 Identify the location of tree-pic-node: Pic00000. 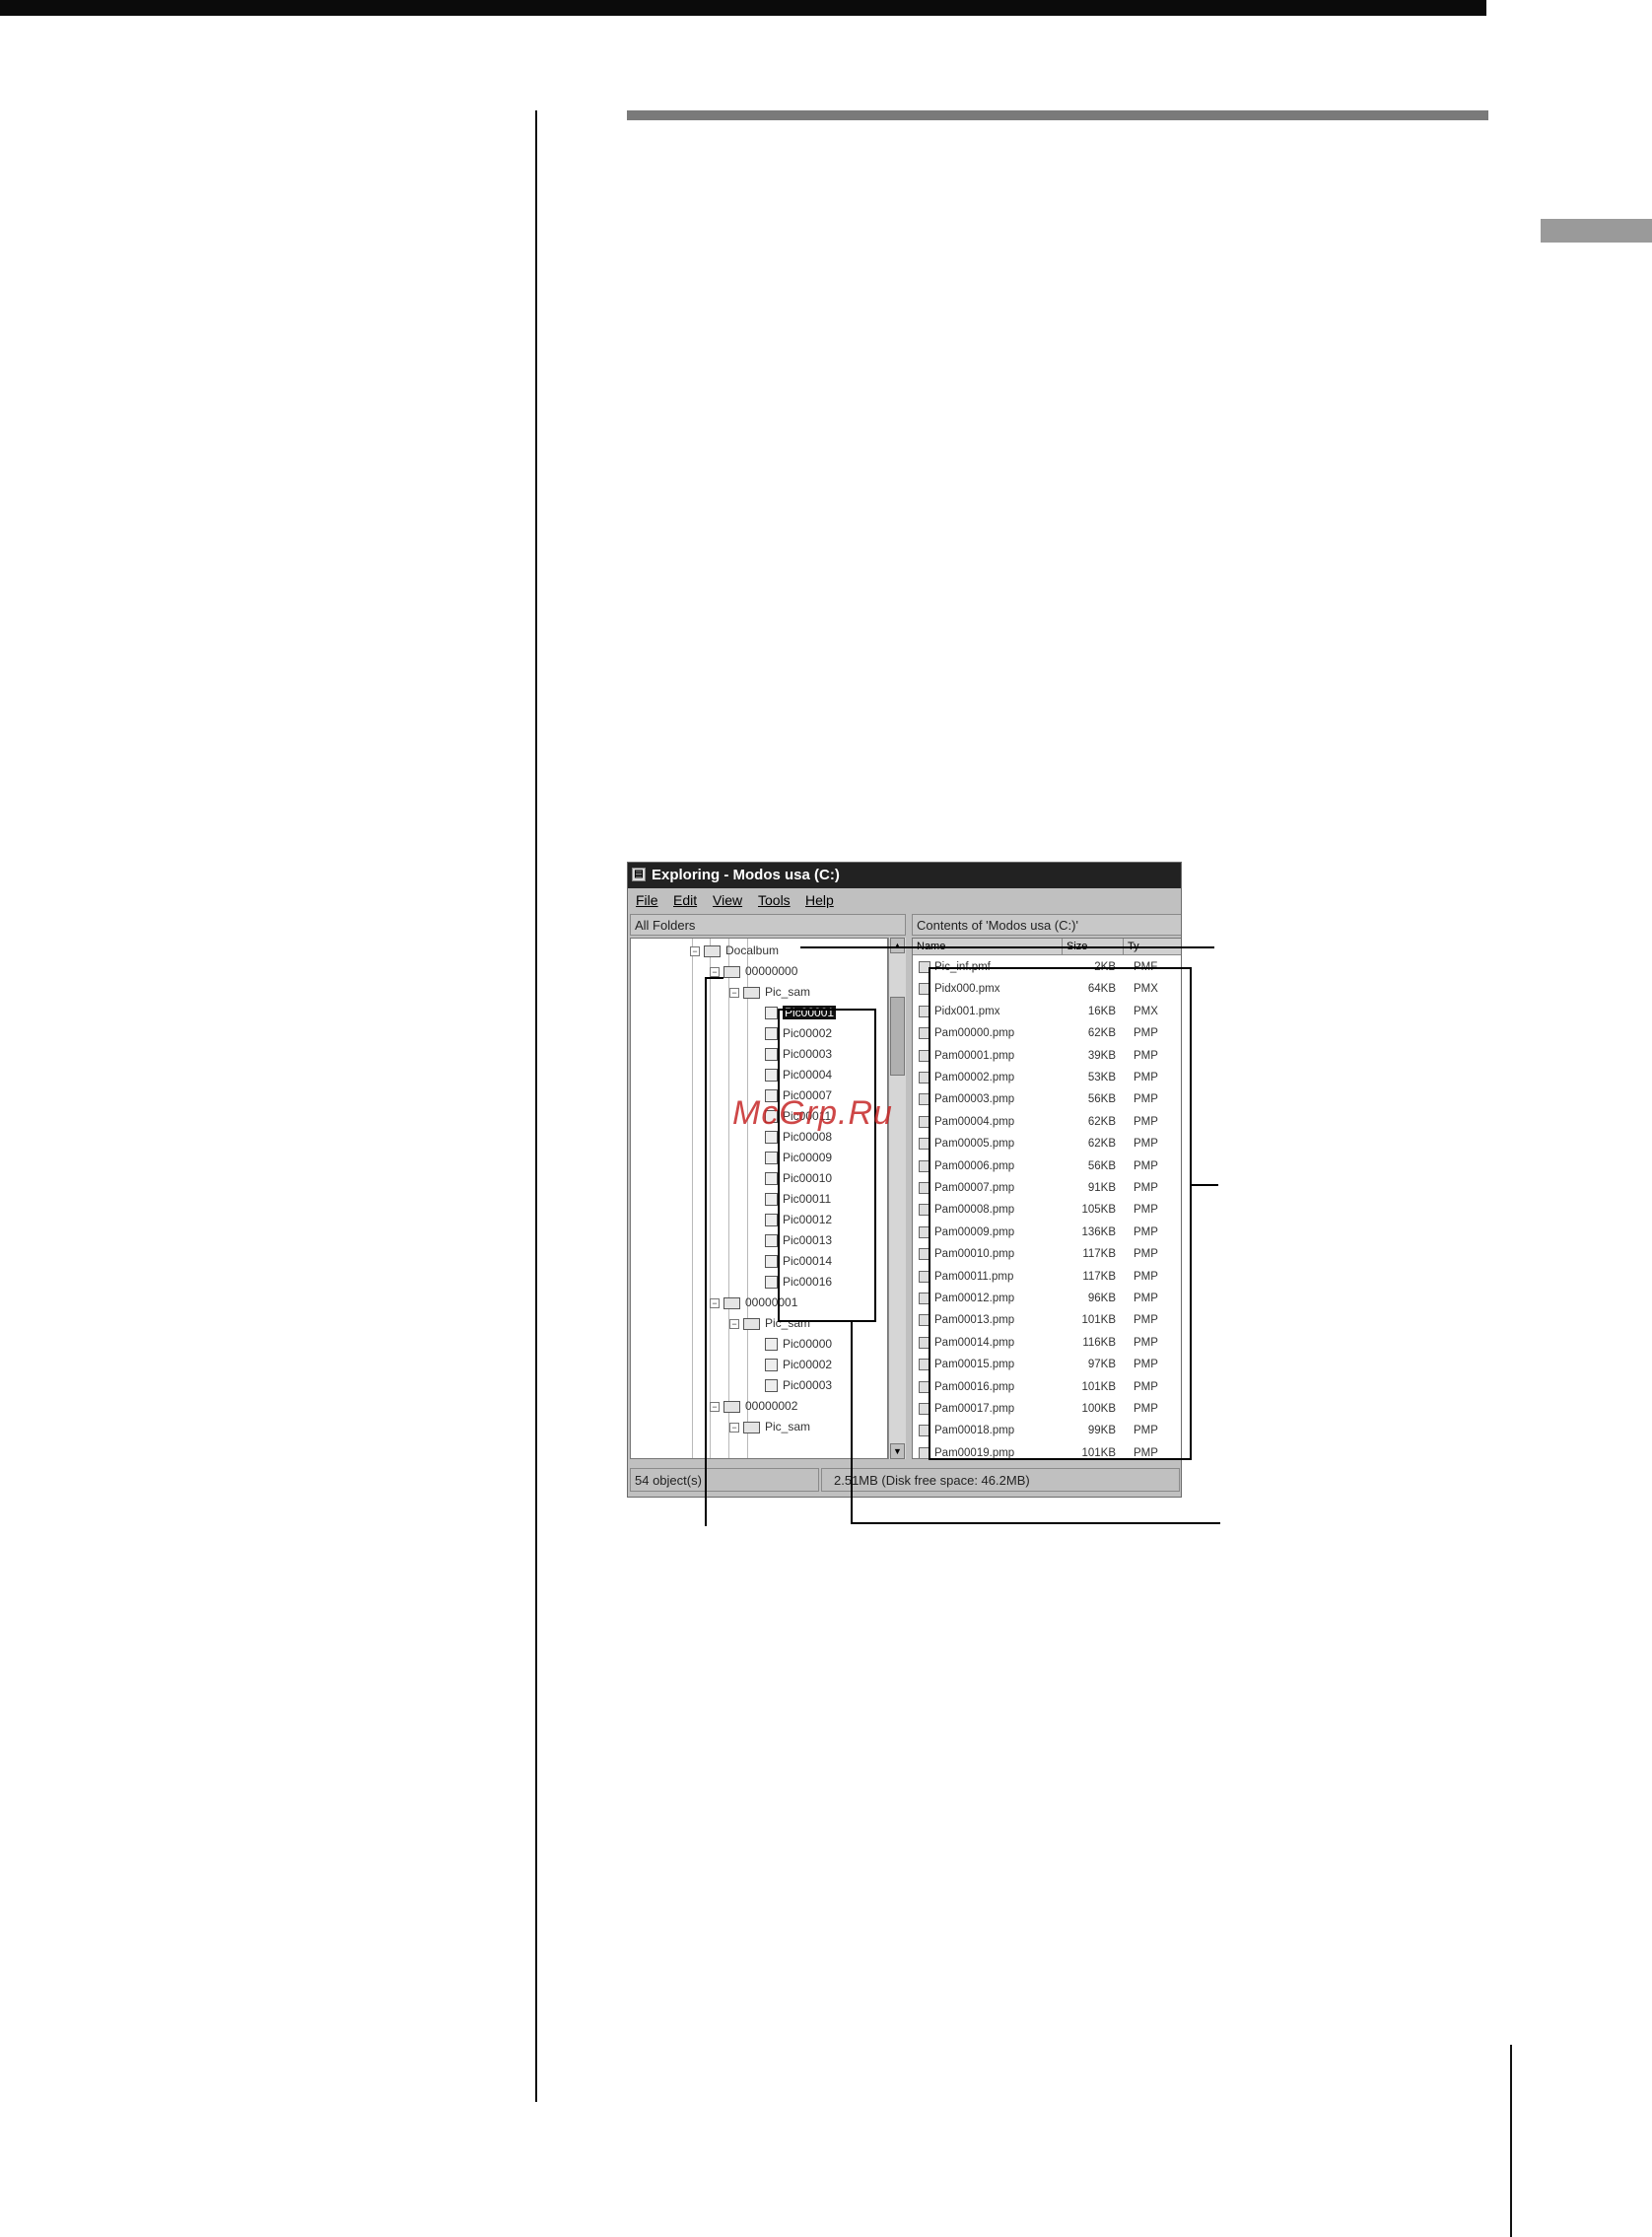
(798, 1344).